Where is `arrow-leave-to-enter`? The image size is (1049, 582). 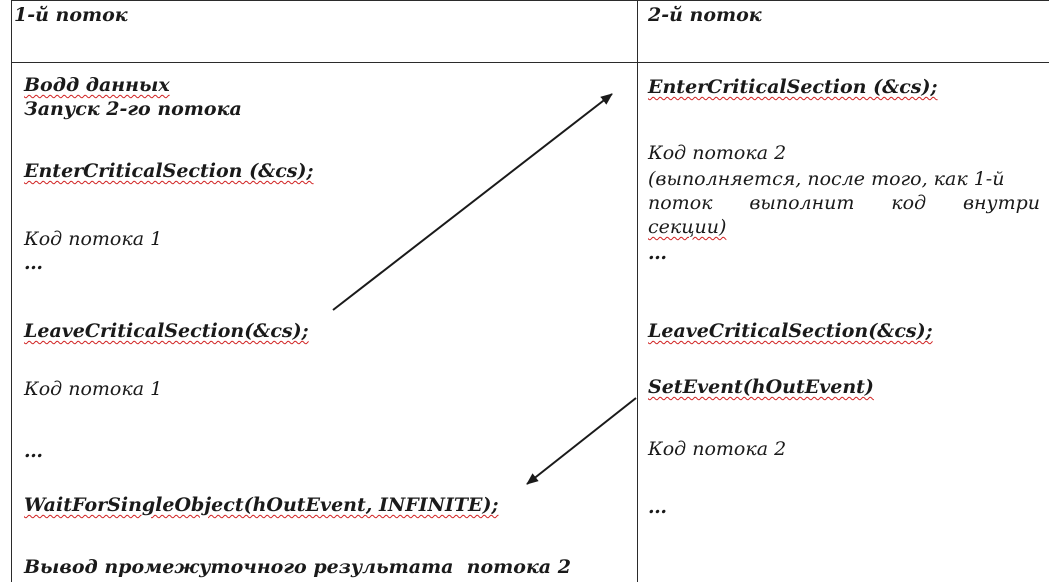
arrow-leave-to-enter is located at coordinates (472, 202).